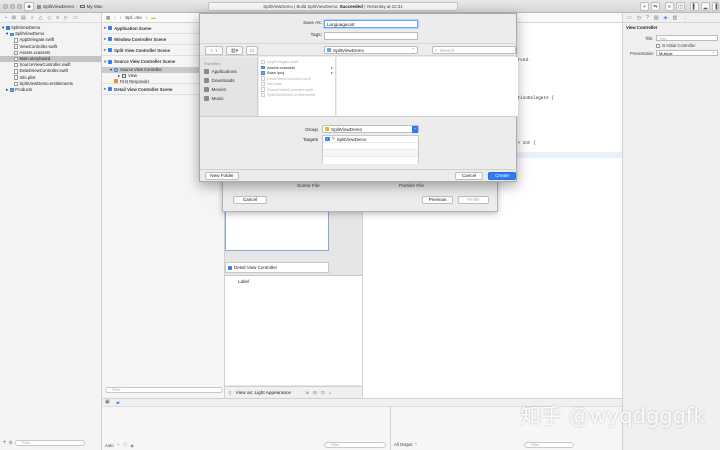 This screenshot has height=450, width=720. Describe the element at coordinates (250, 200) in the screenshot. I see `sheet-cancel-button: Cancel` at that location.